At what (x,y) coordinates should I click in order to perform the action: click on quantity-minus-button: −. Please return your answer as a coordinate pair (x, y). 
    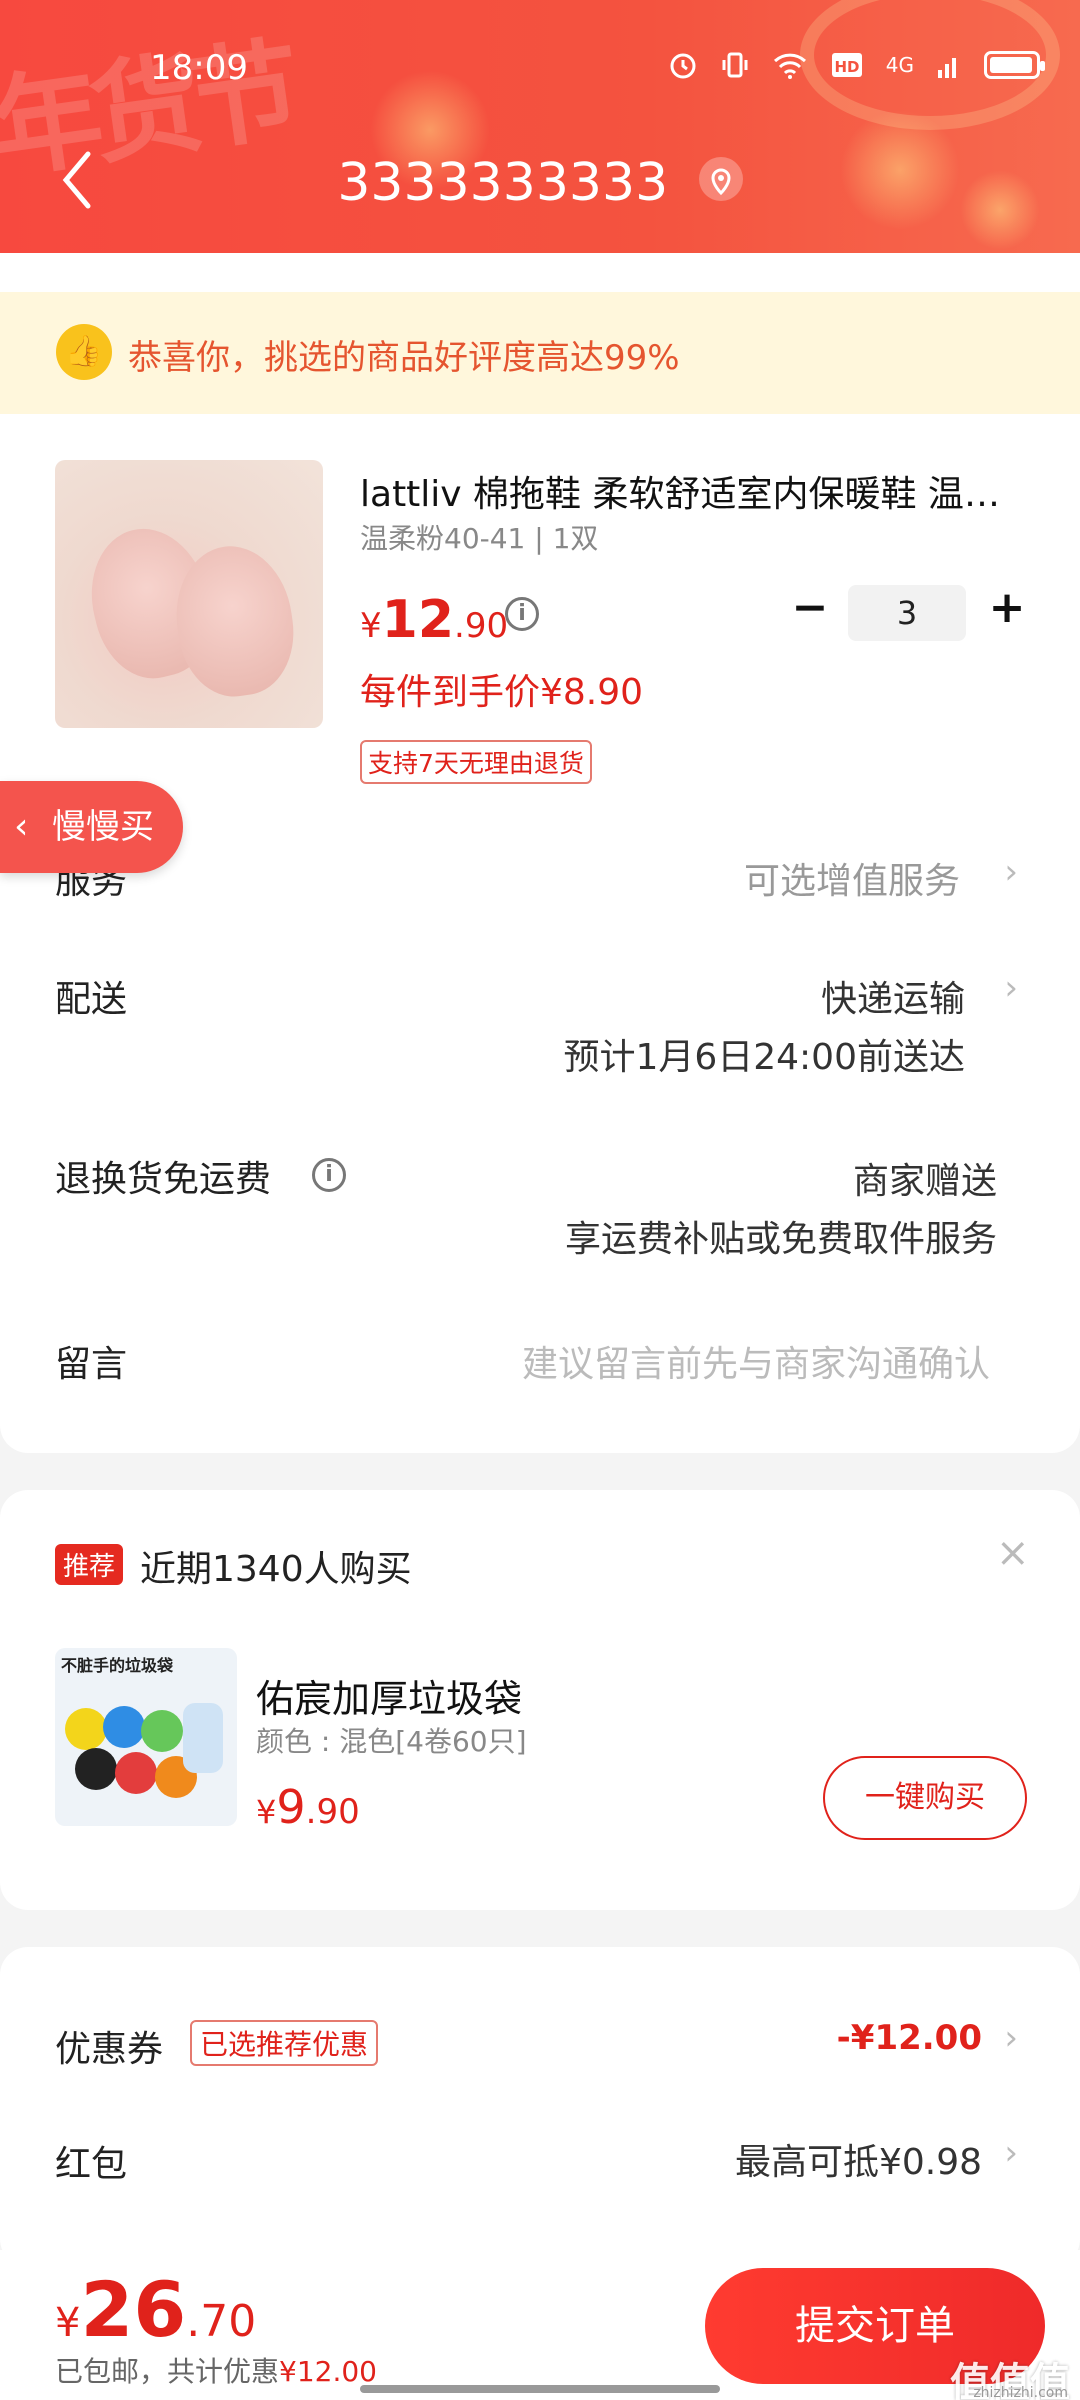
    Looking at the image, I should click on (810, 608).